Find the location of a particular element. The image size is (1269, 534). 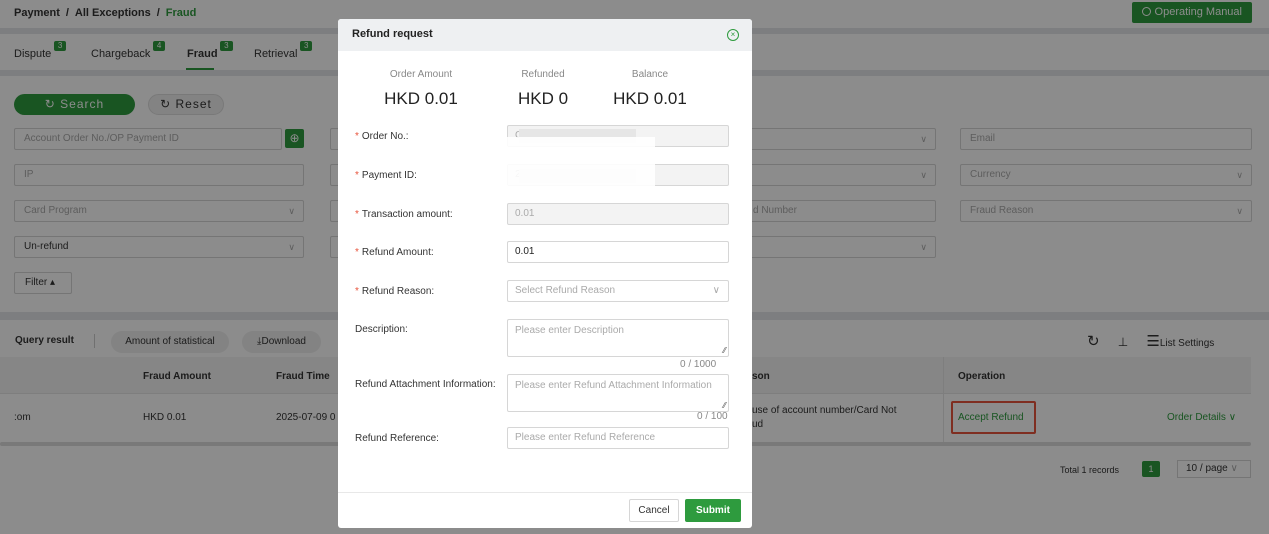

modal-title: Refund request is located at coordinates (392, 34).